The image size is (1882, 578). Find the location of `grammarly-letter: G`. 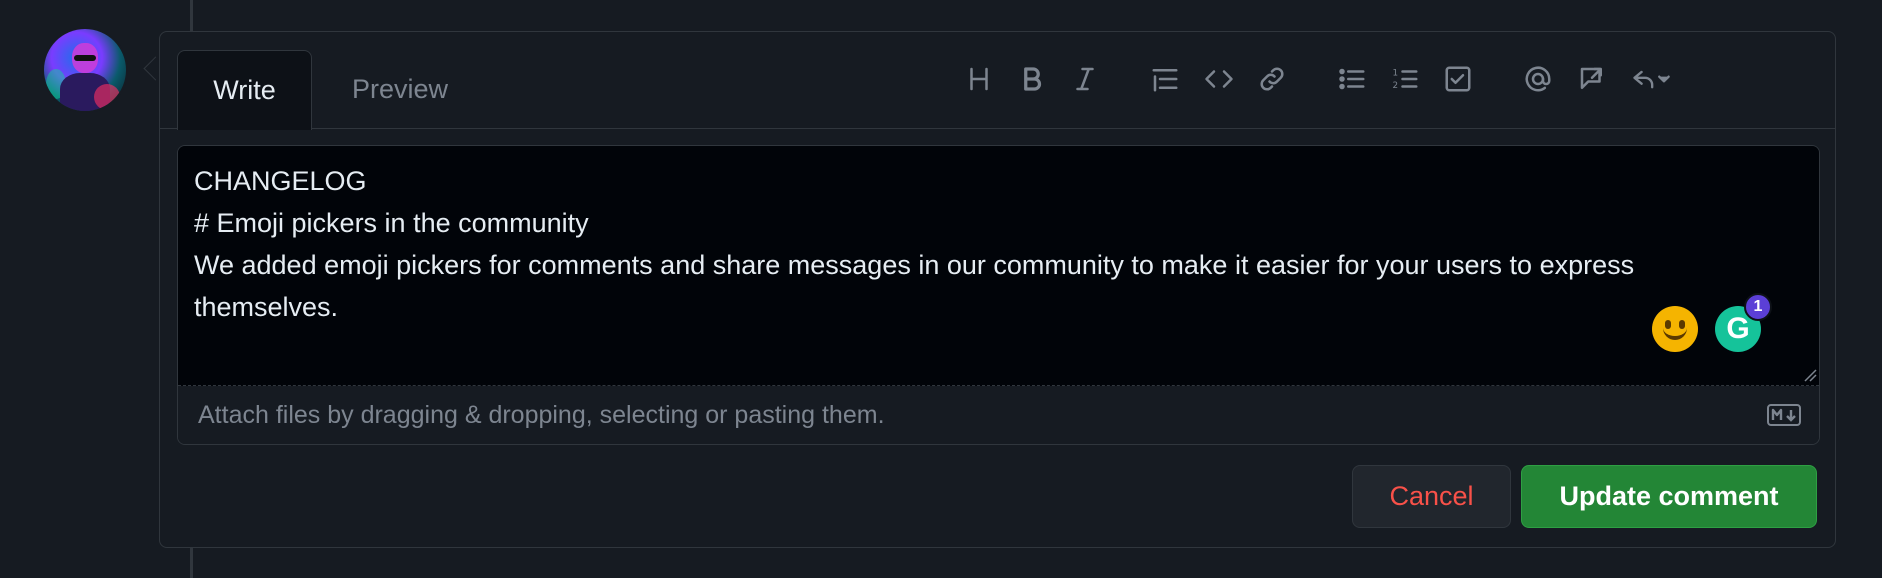

grammarly-letter: G is located at coordinates (1738, 328).